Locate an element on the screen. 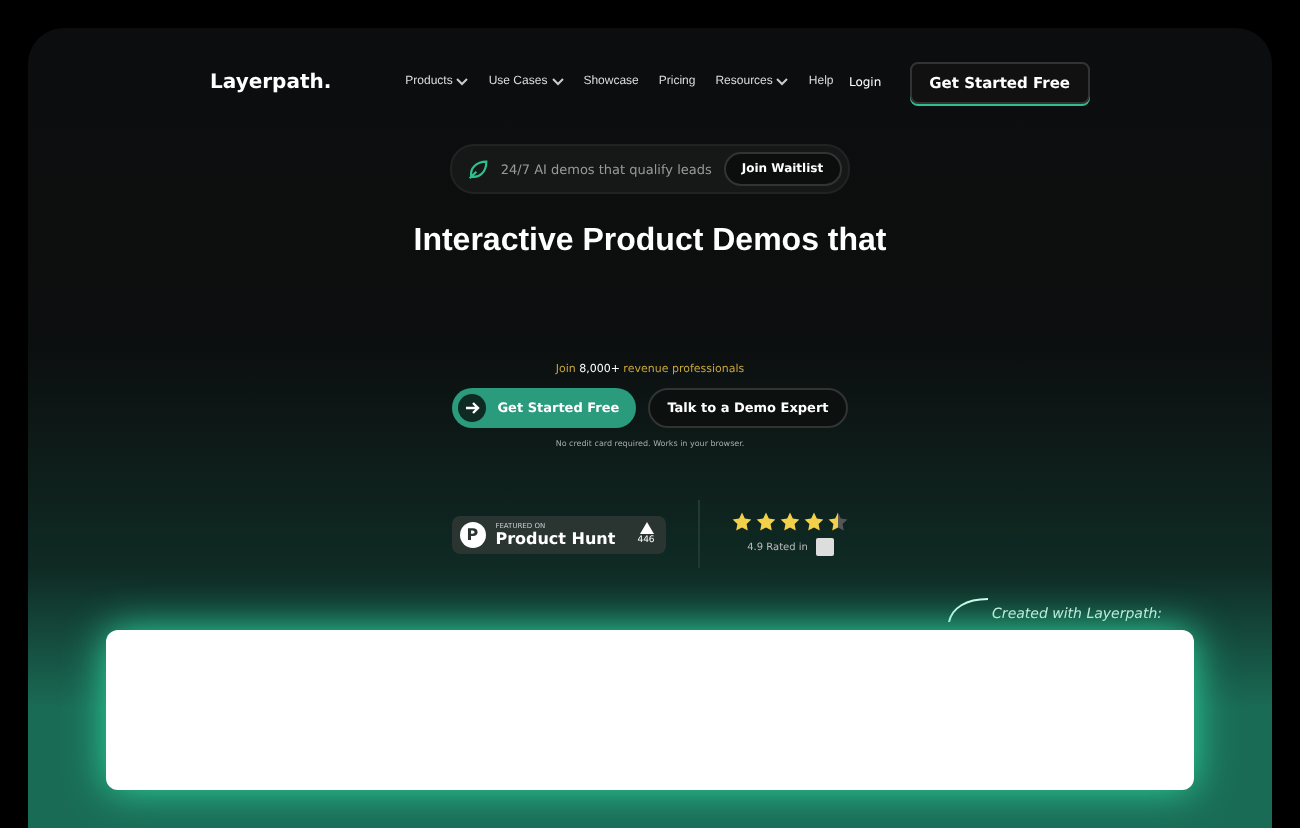 The image size is (1300, 828). upvote-icon is located at coordinates (646, 528).